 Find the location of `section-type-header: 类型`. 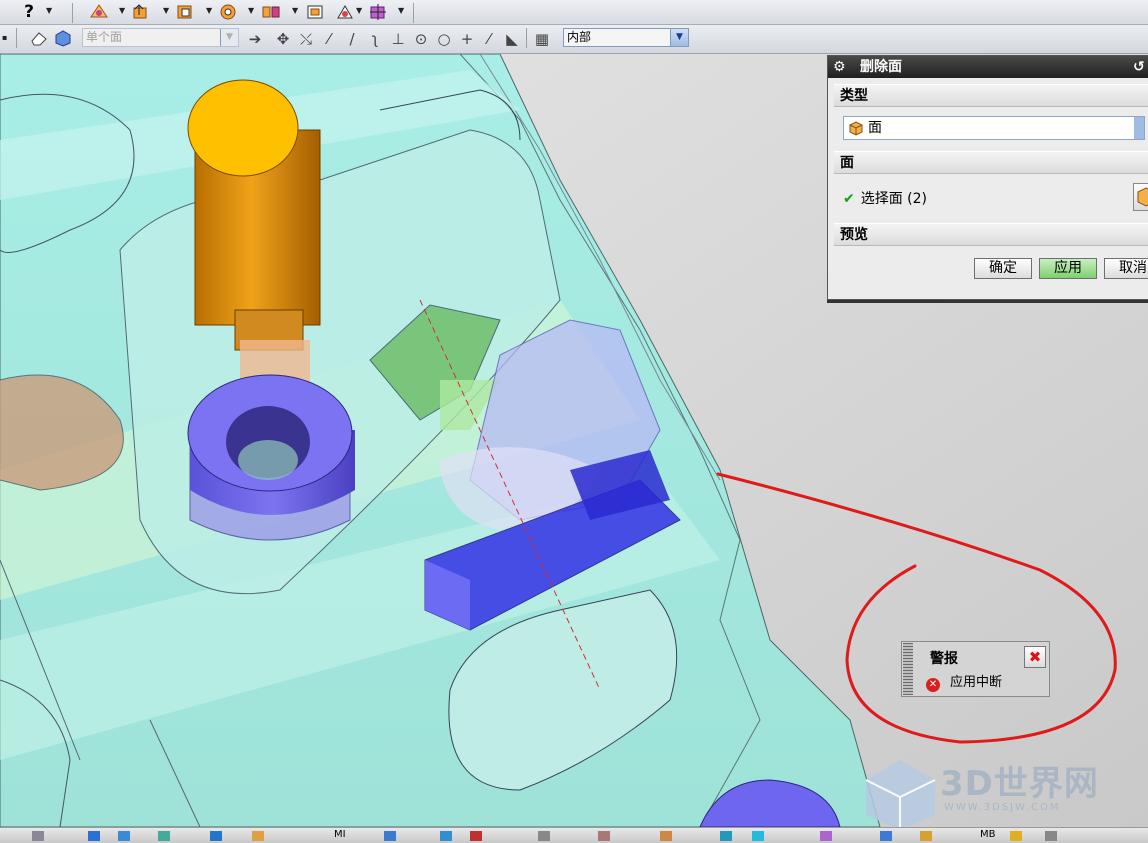

section-type-header: 类型 is located at coordinates (991, 95).